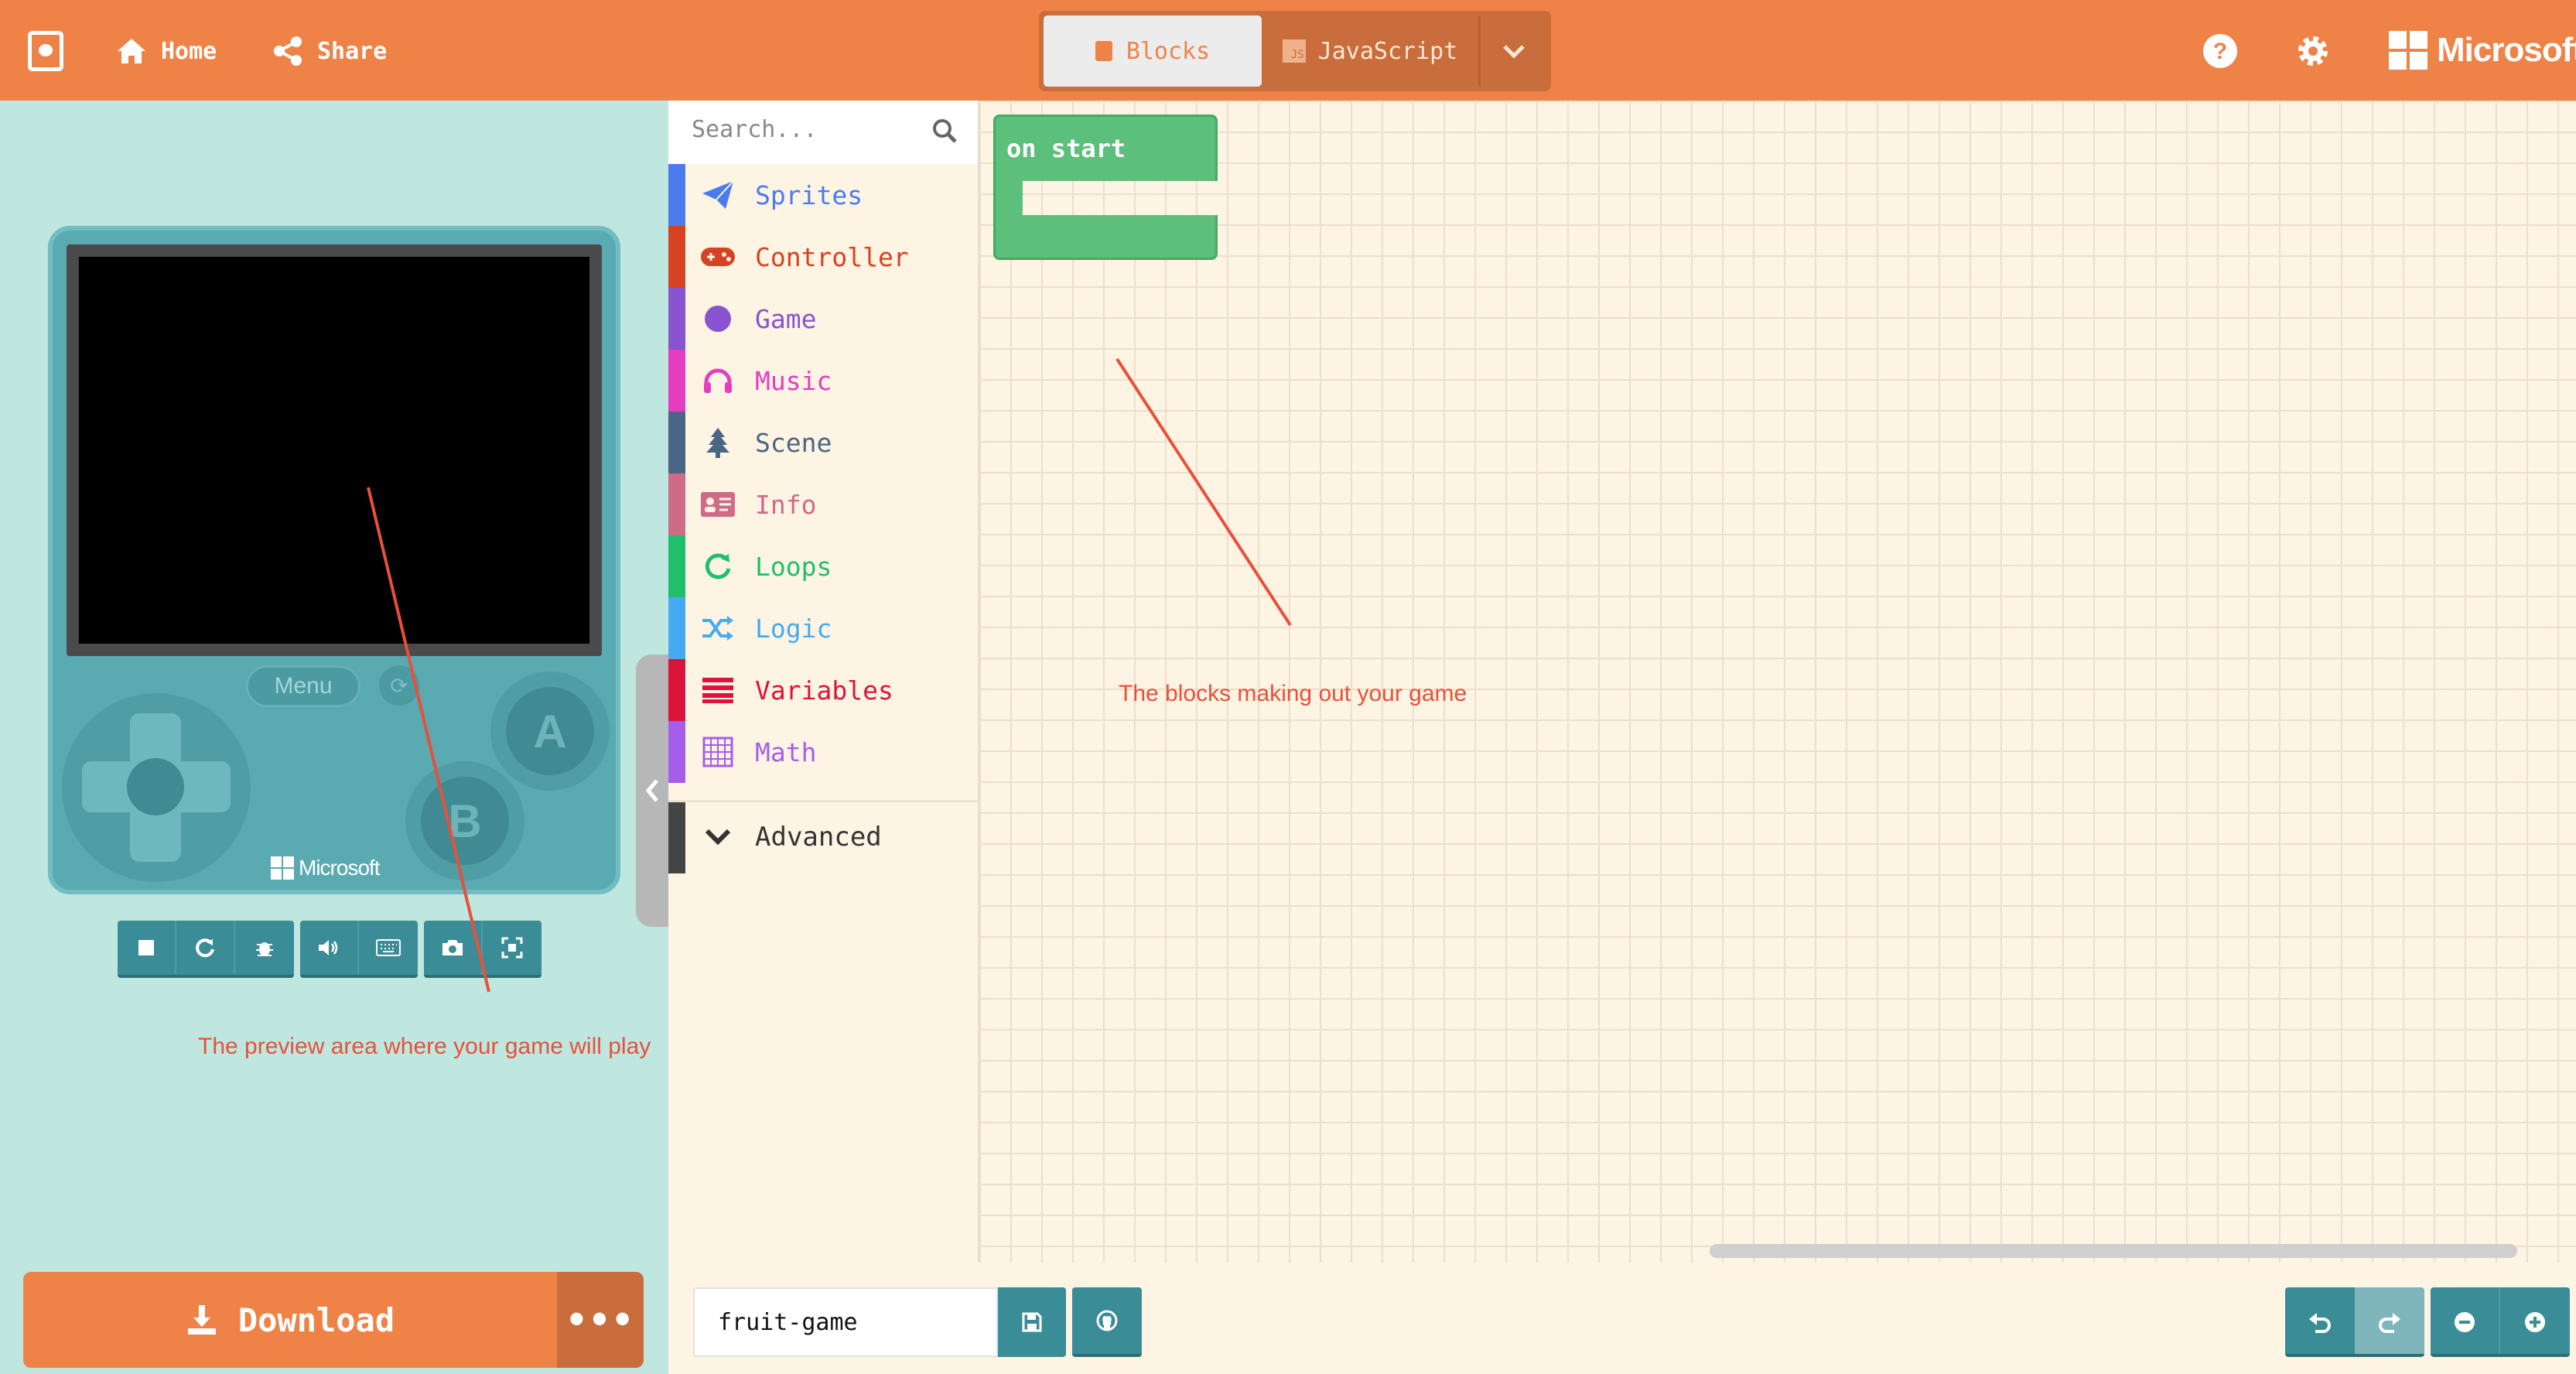 The image size is (2576, 1374). I want to click on dpad-center, so click(155, 786).